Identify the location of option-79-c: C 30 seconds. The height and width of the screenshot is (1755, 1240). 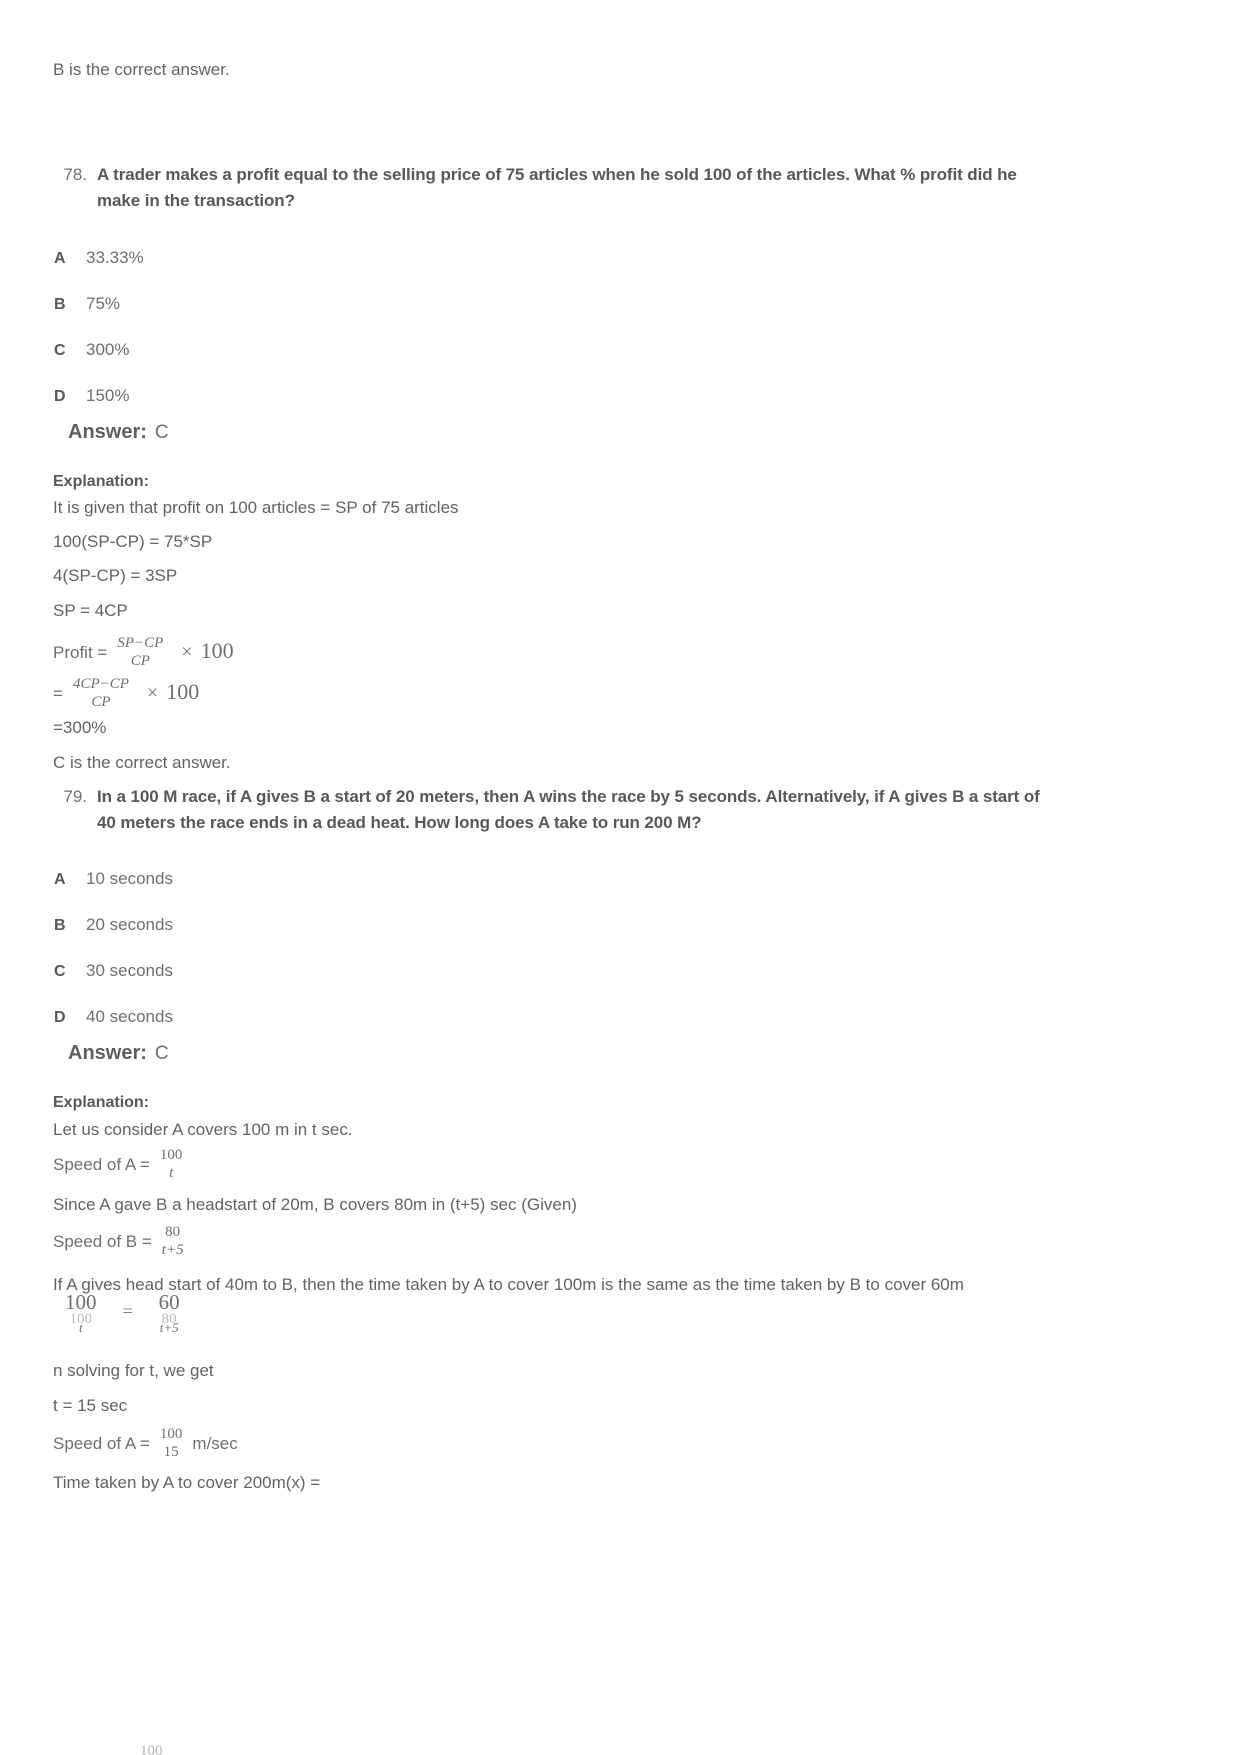
(113, 971).